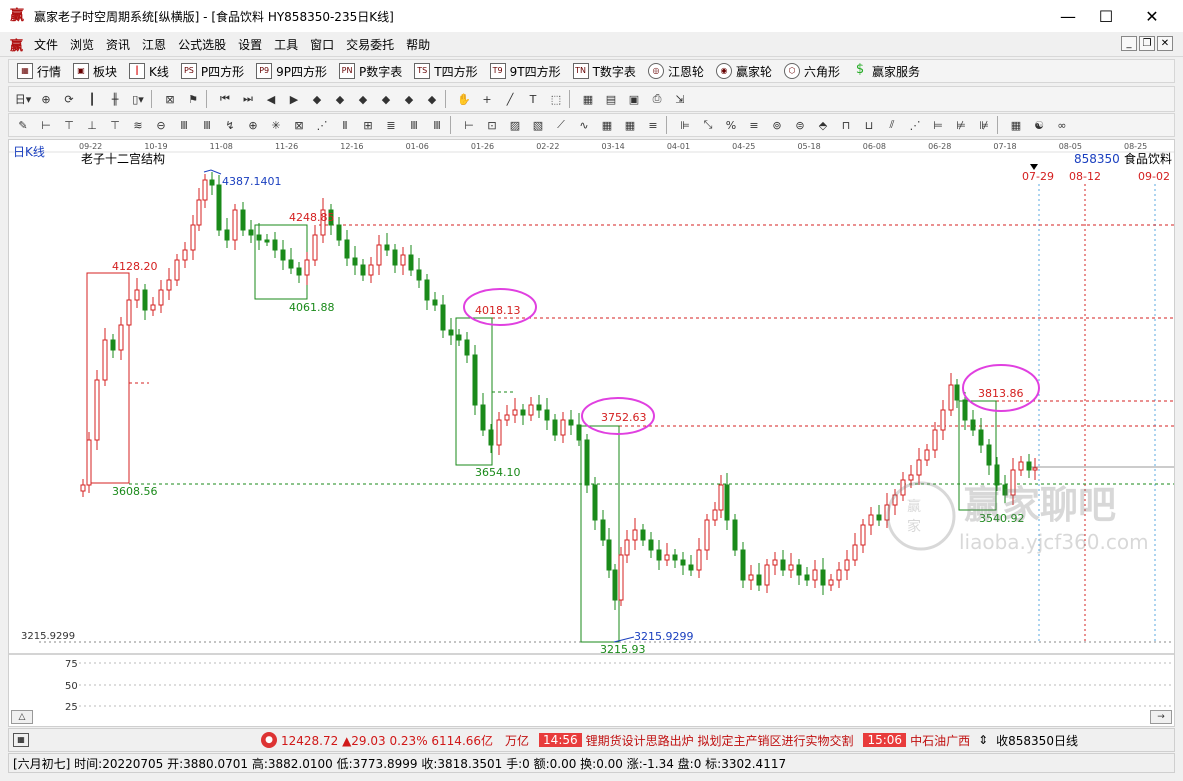  Describe the element at coordinates (685, 125) in the screenshot. I see `tool-28-icon: ⊫` at that location.